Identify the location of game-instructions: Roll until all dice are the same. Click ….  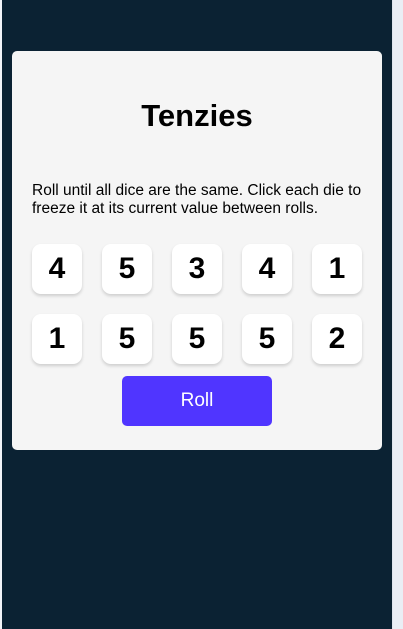
(197, 199).